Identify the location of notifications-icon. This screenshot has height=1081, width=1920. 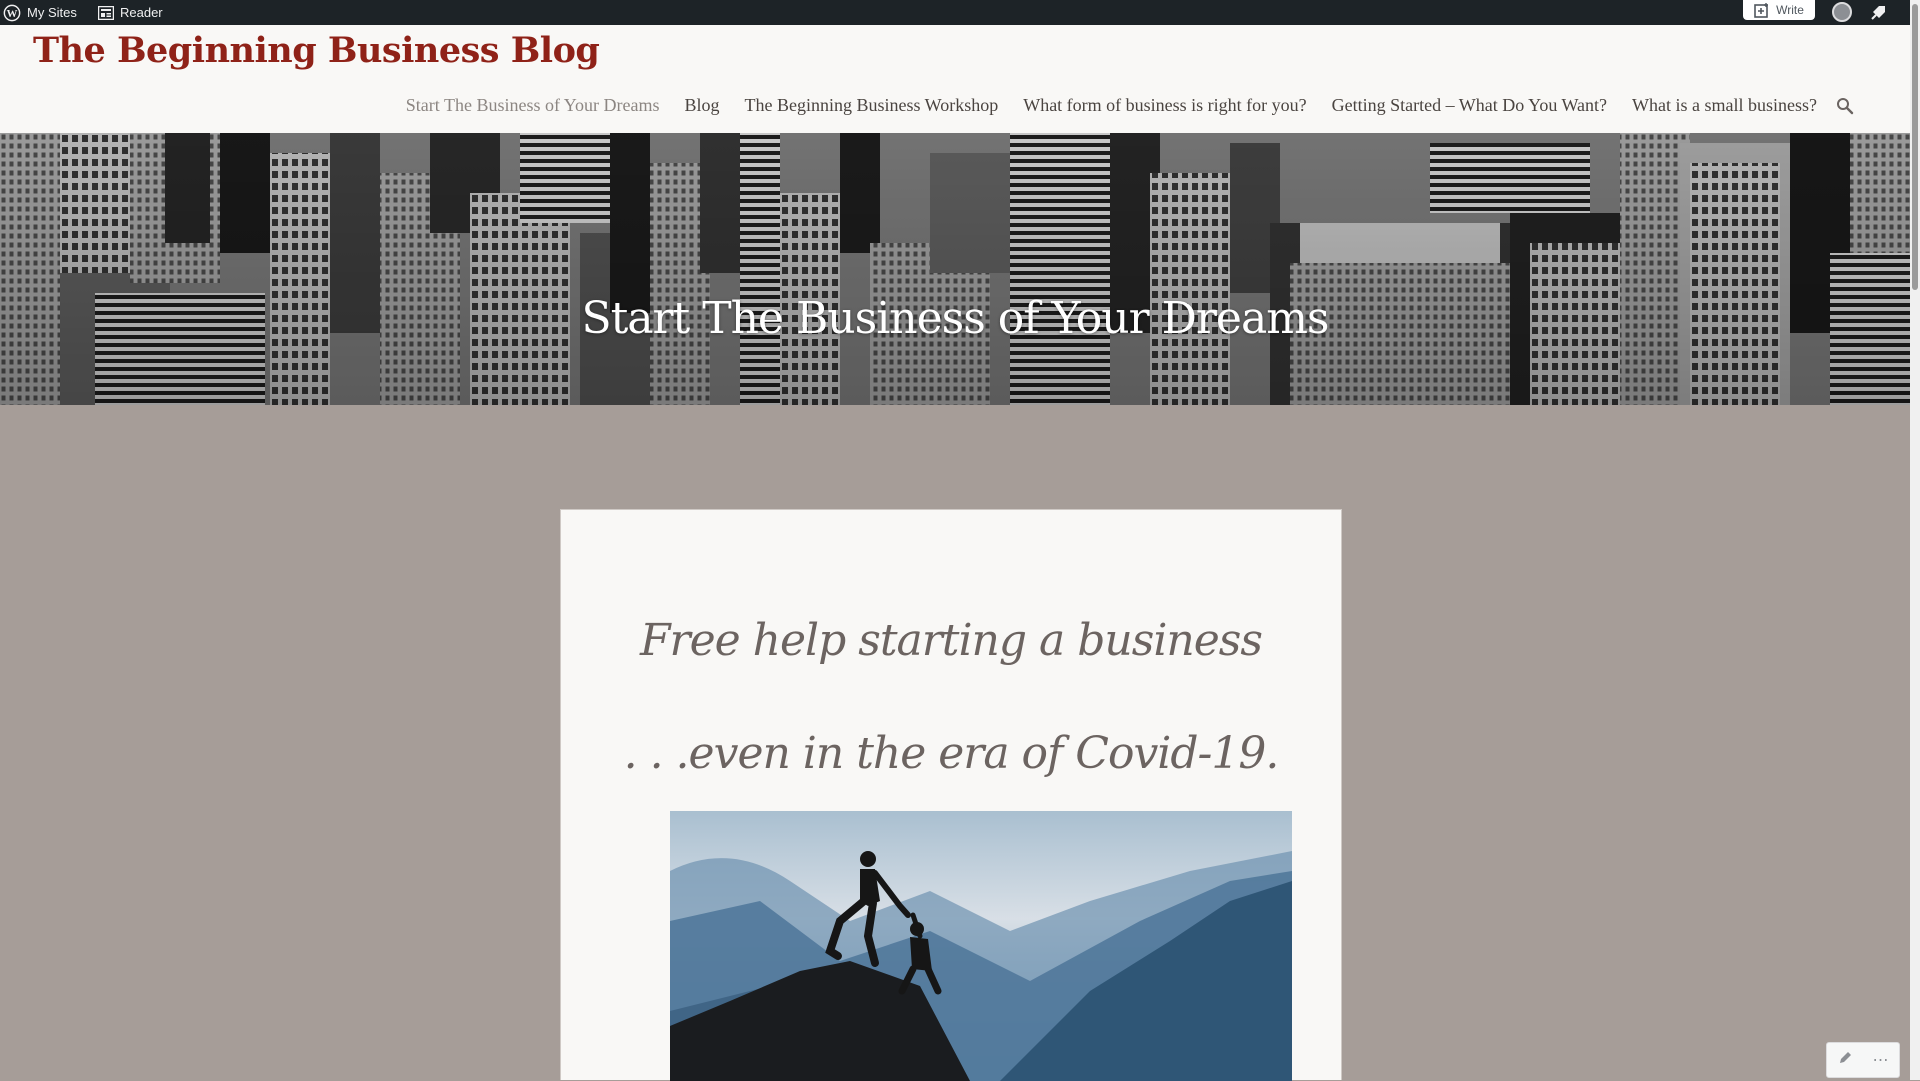
(1879, 12).